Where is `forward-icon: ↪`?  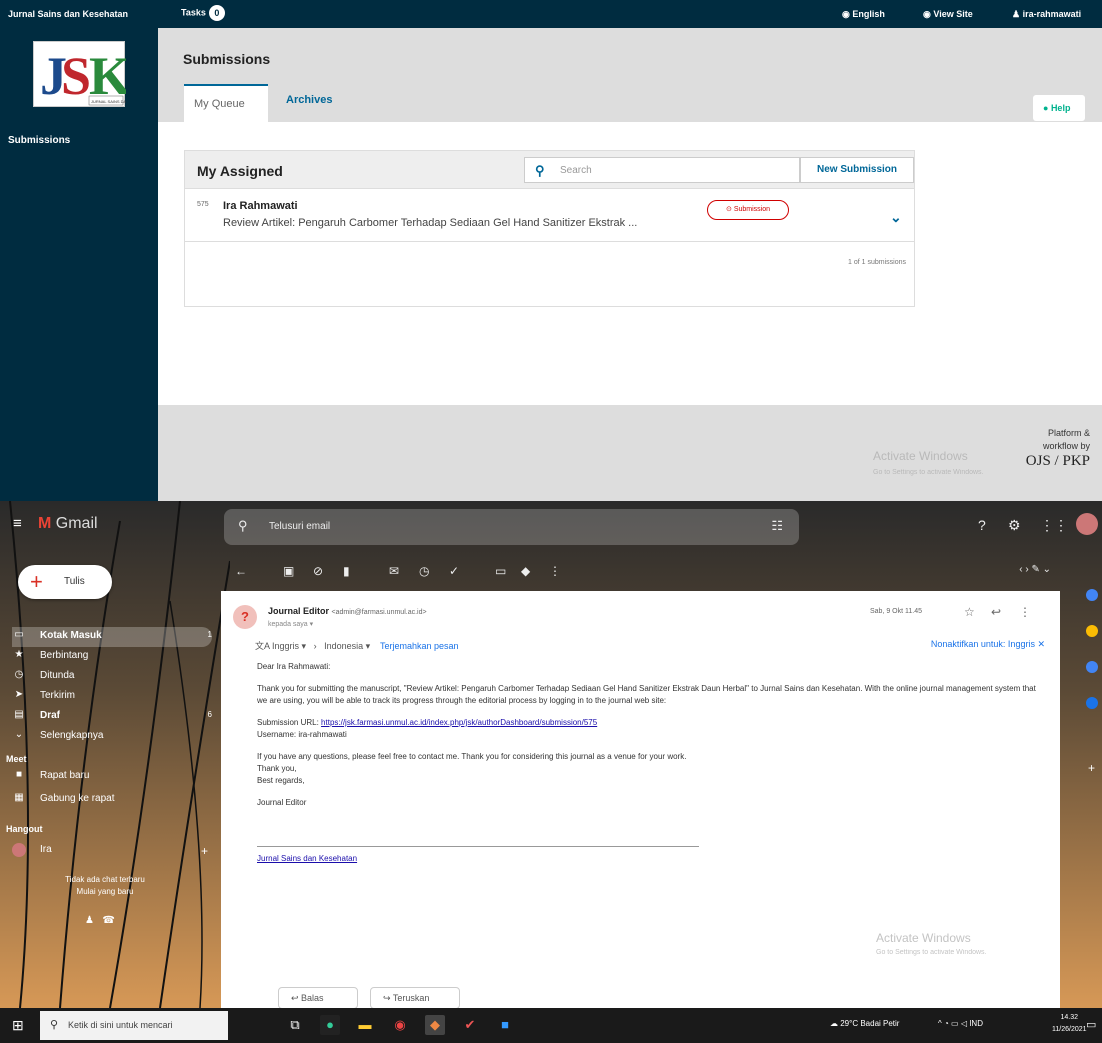
forward-icon: ↪ is located at coordinates (388, 998).